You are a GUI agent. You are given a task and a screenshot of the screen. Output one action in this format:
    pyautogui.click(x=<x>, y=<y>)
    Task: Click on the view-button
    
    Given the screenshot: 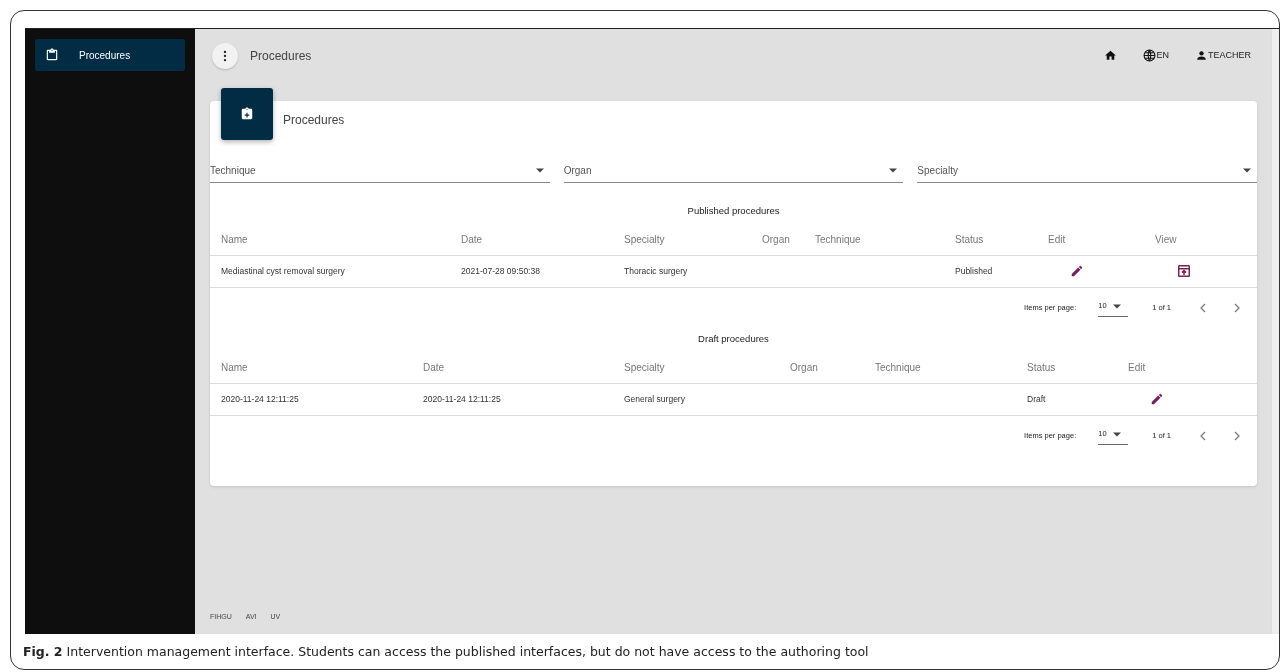 What is the action you would take?
    pyautogui.click(x=1184, y=271)
    